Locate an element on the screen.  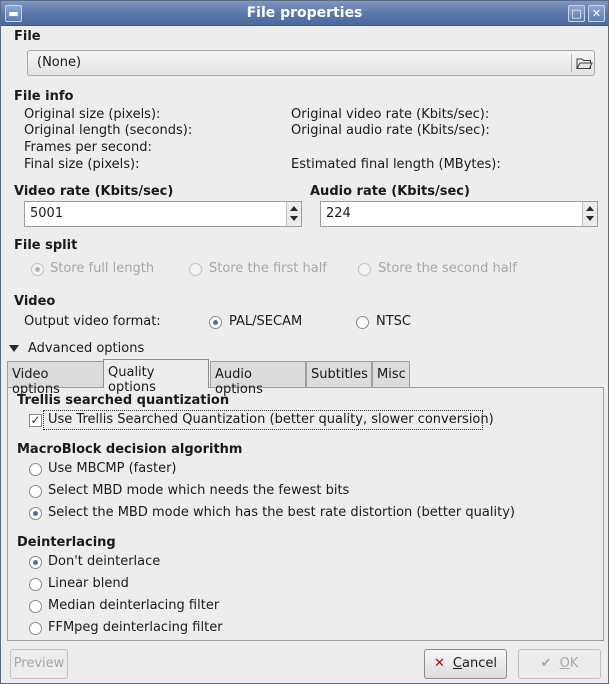
pal-secam-radio is located at coordinates (215, 322).